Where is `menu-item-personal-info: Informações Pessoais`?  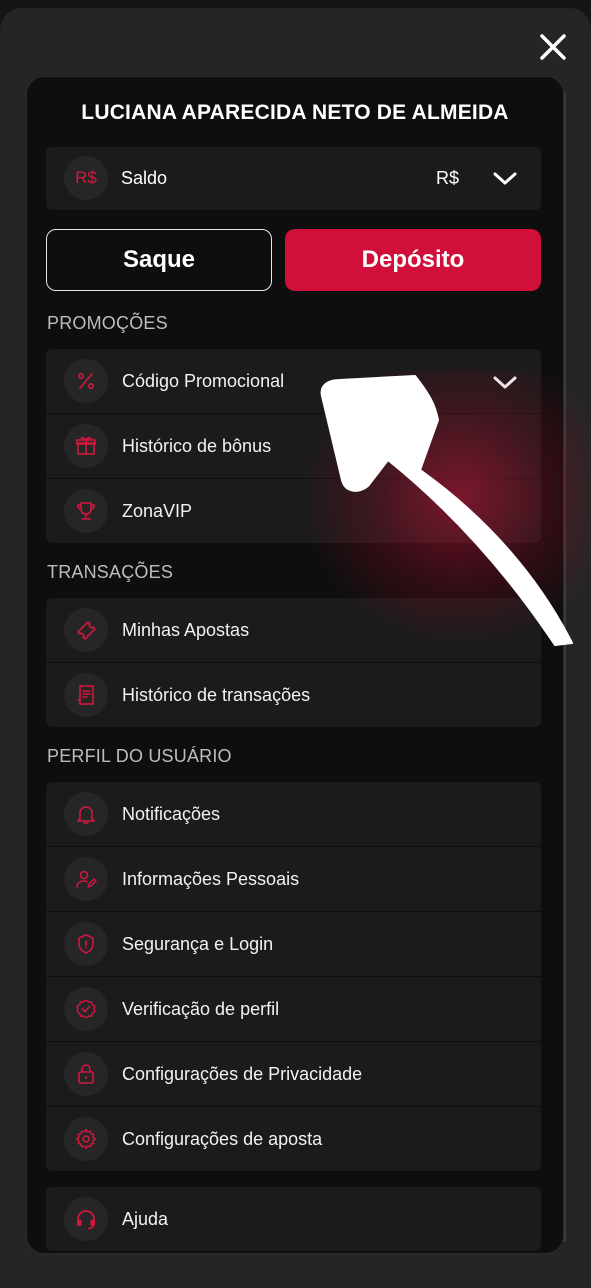
menu-item-personal-info: Informações Pessoais is located at coordinates (293, 879).